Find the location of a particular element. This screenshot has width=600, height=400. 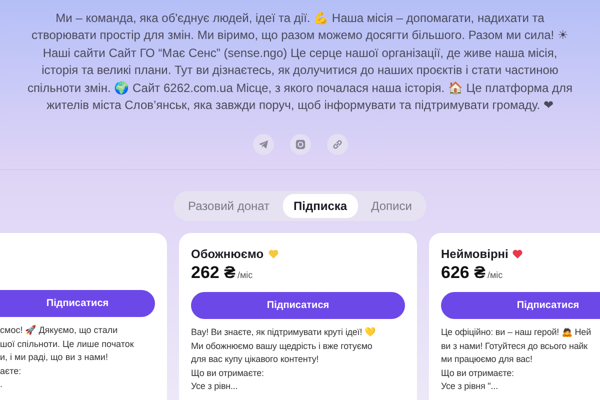

tier-price: 262 ₴ is located at coordinates (213, 273).